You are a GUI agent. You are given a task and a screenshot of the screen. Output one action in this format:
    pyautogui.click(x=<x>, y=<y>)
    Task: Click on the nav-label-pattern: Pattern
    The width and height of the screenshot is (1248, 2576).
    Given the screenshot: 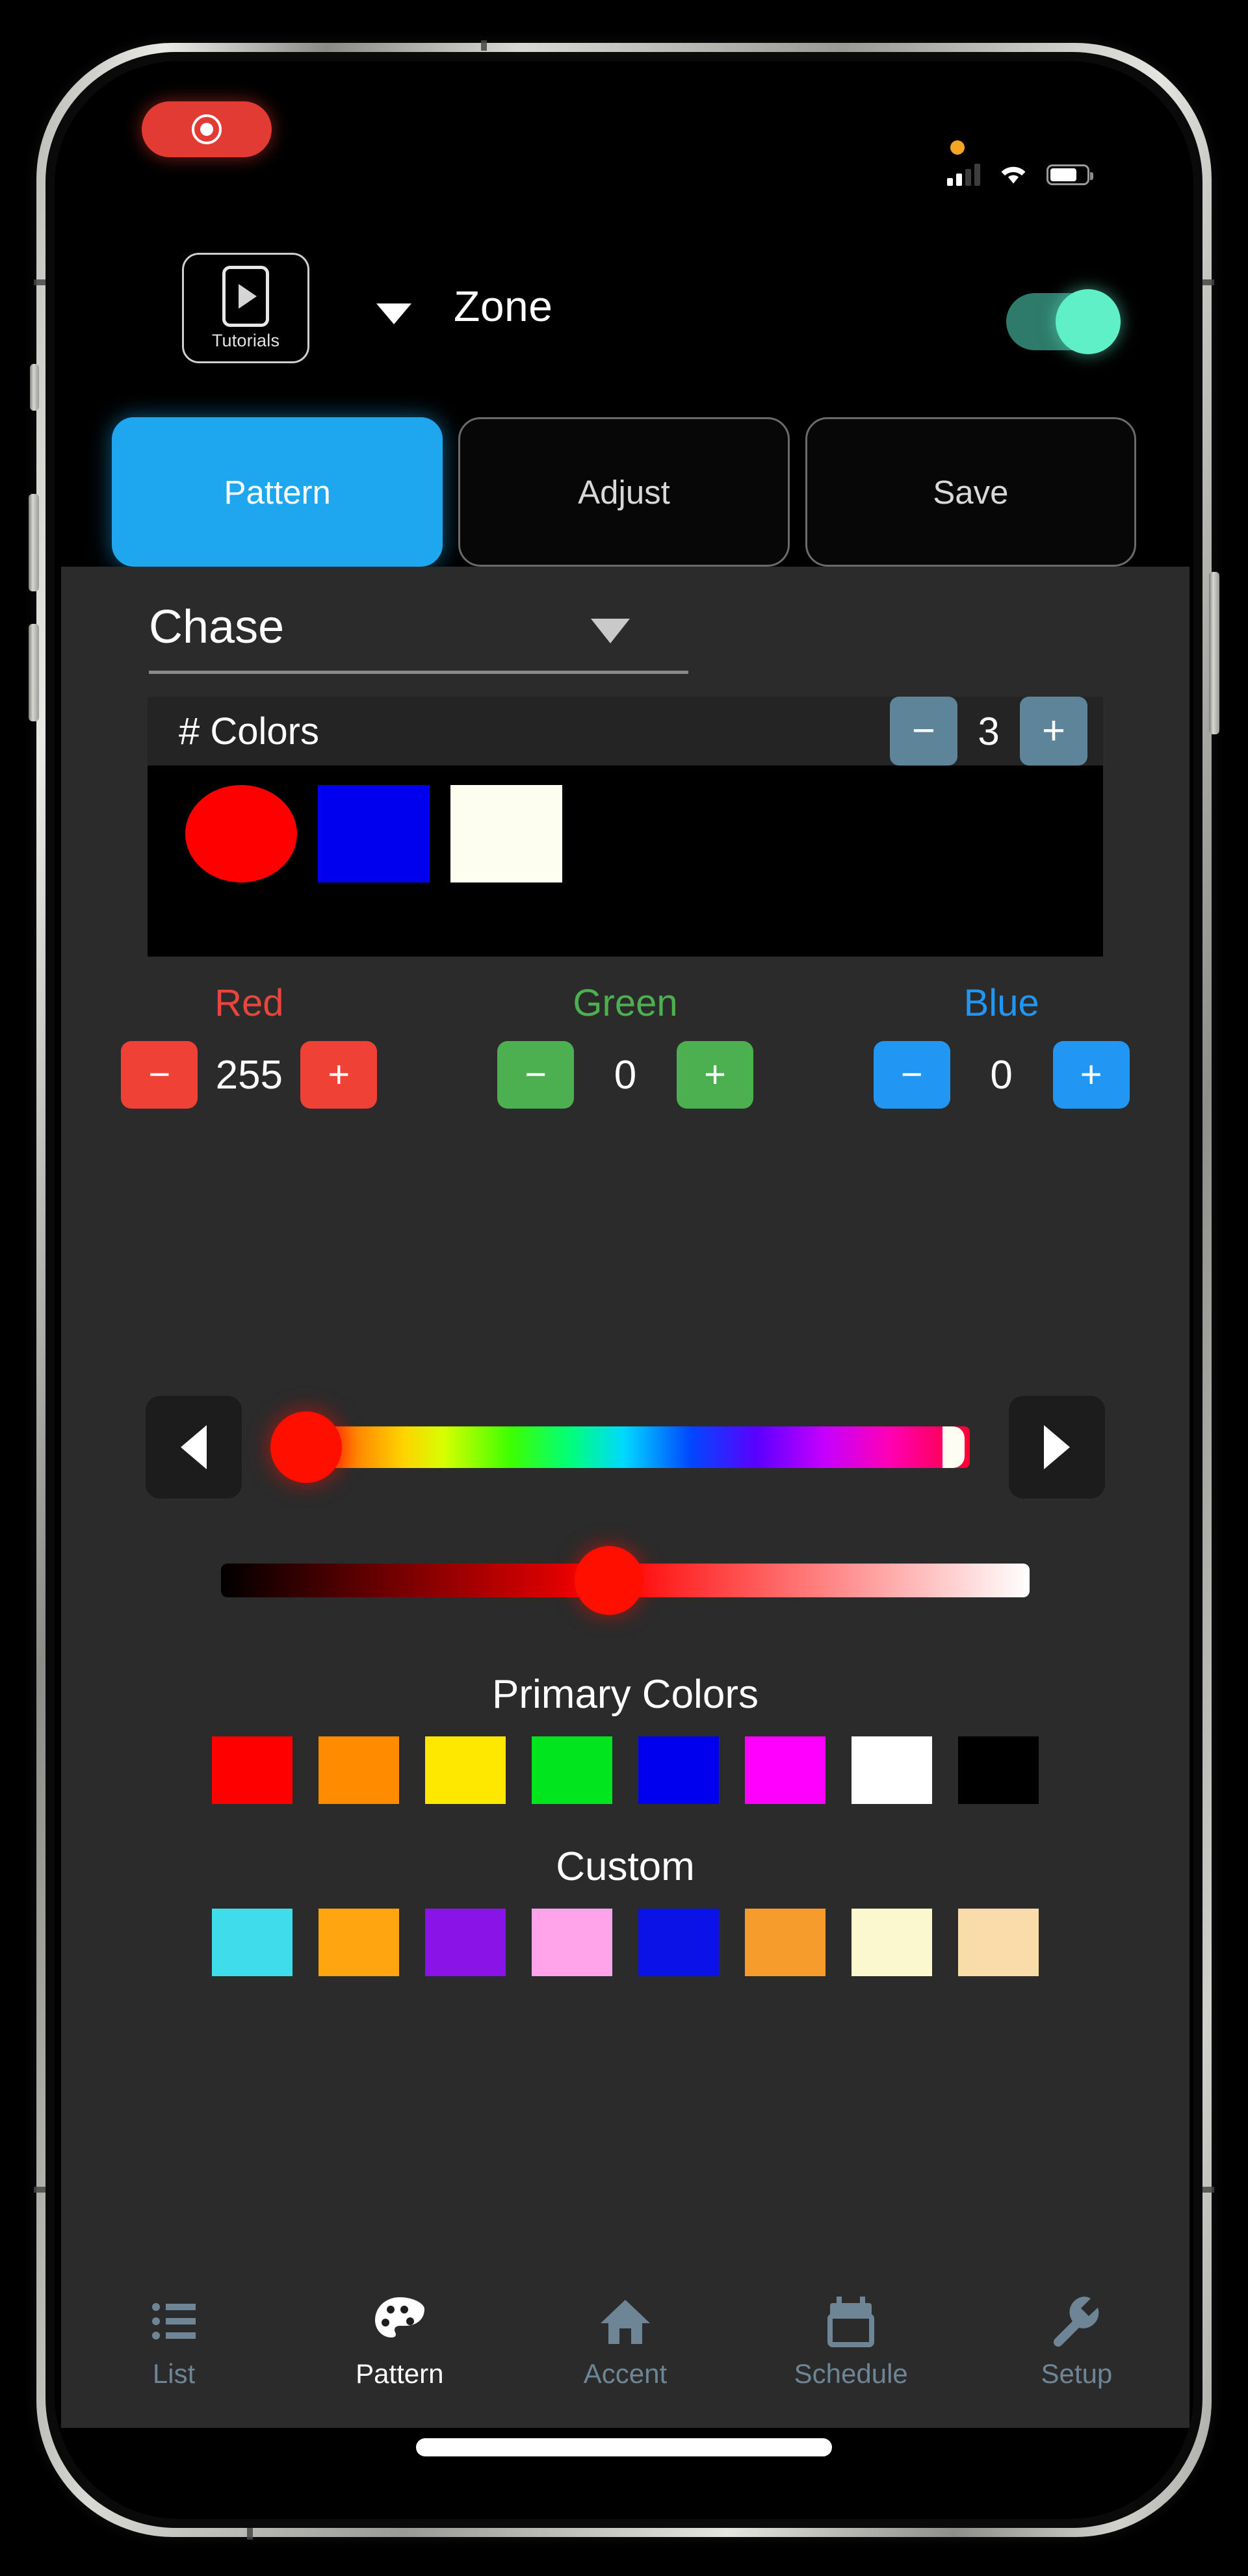 What is the action you would take?
    pyautogui.click(x=400, y=2374)
    